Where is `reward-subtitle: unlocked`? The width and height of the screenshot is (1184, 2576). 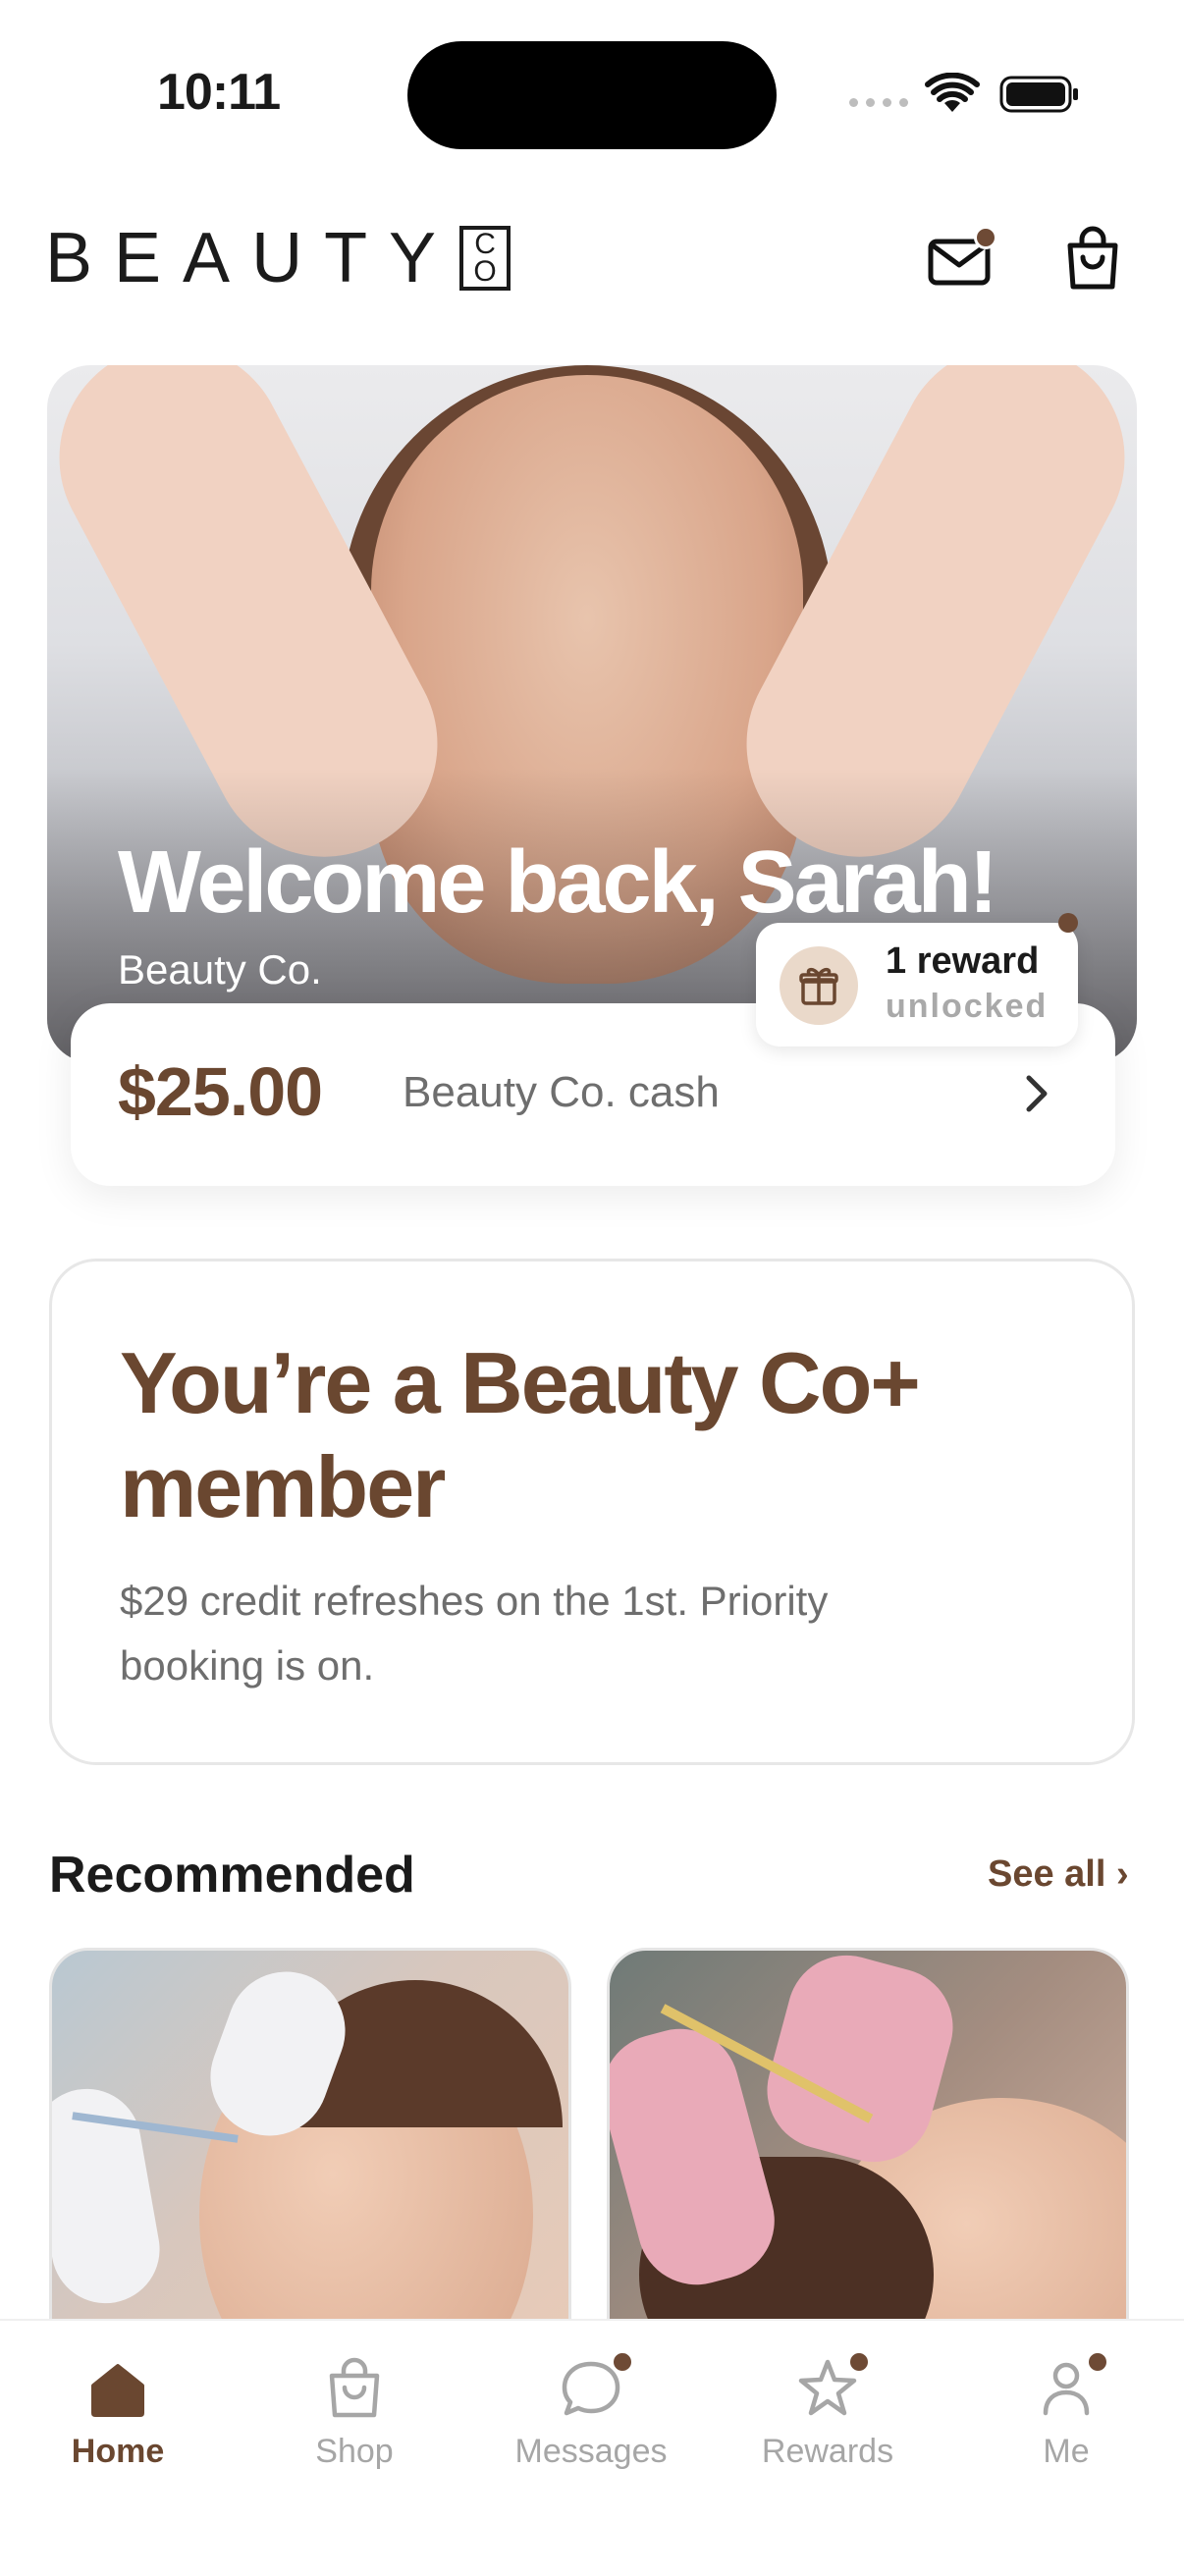 reward-subtitle: unlocked is located at coordinates (968, 1006).